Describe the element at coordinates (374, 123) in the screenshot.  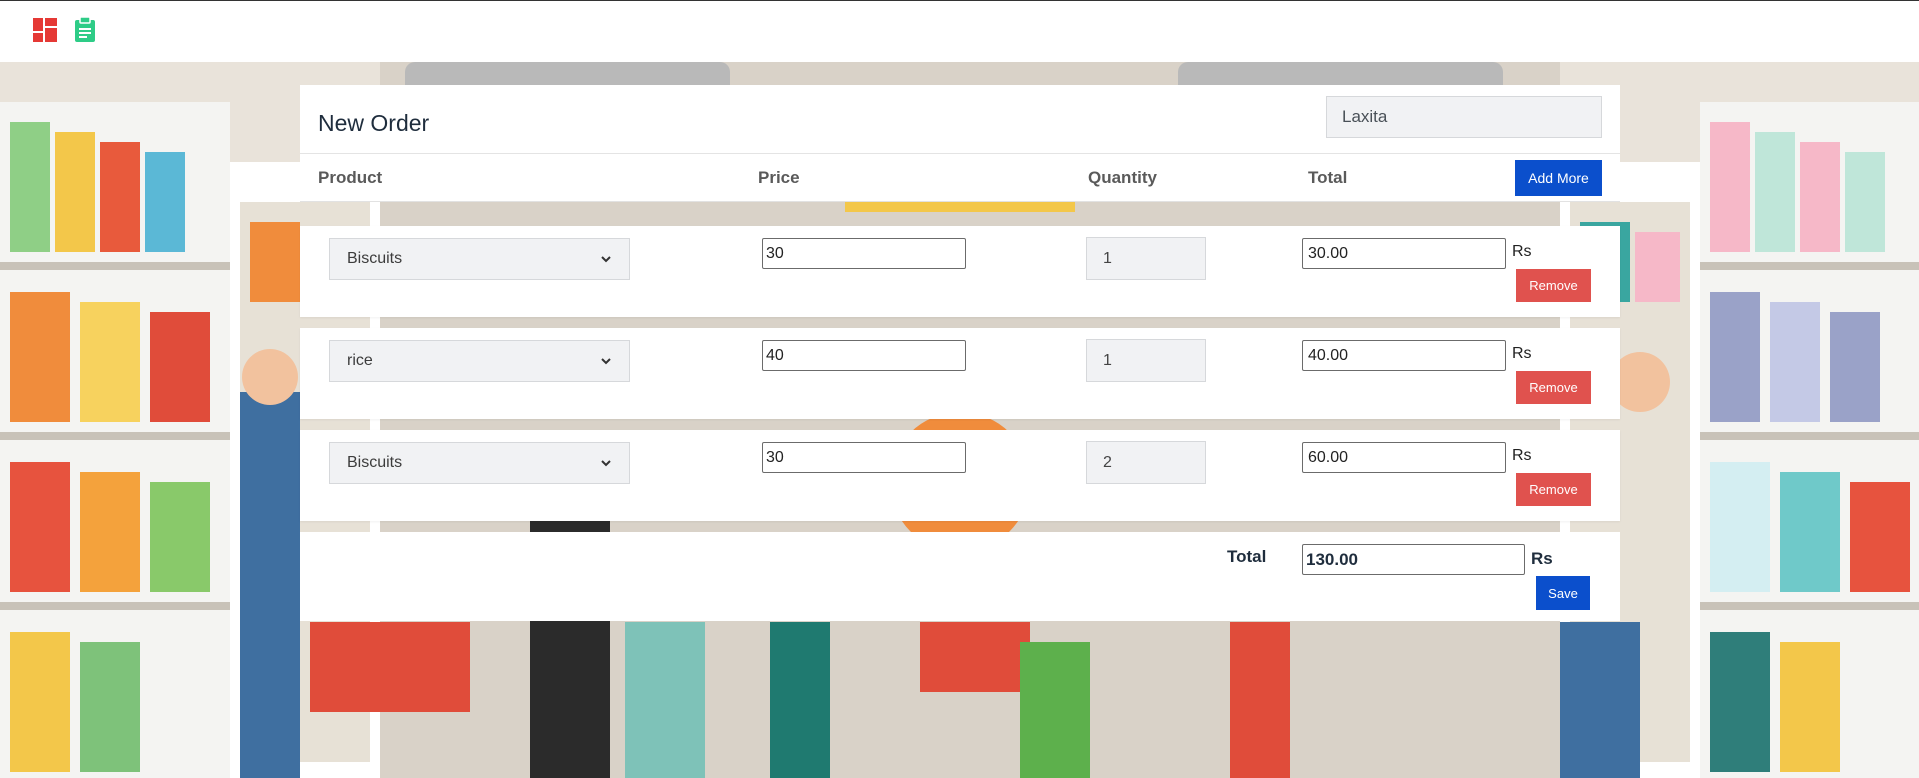
I see `page-title: New Order` at that location.